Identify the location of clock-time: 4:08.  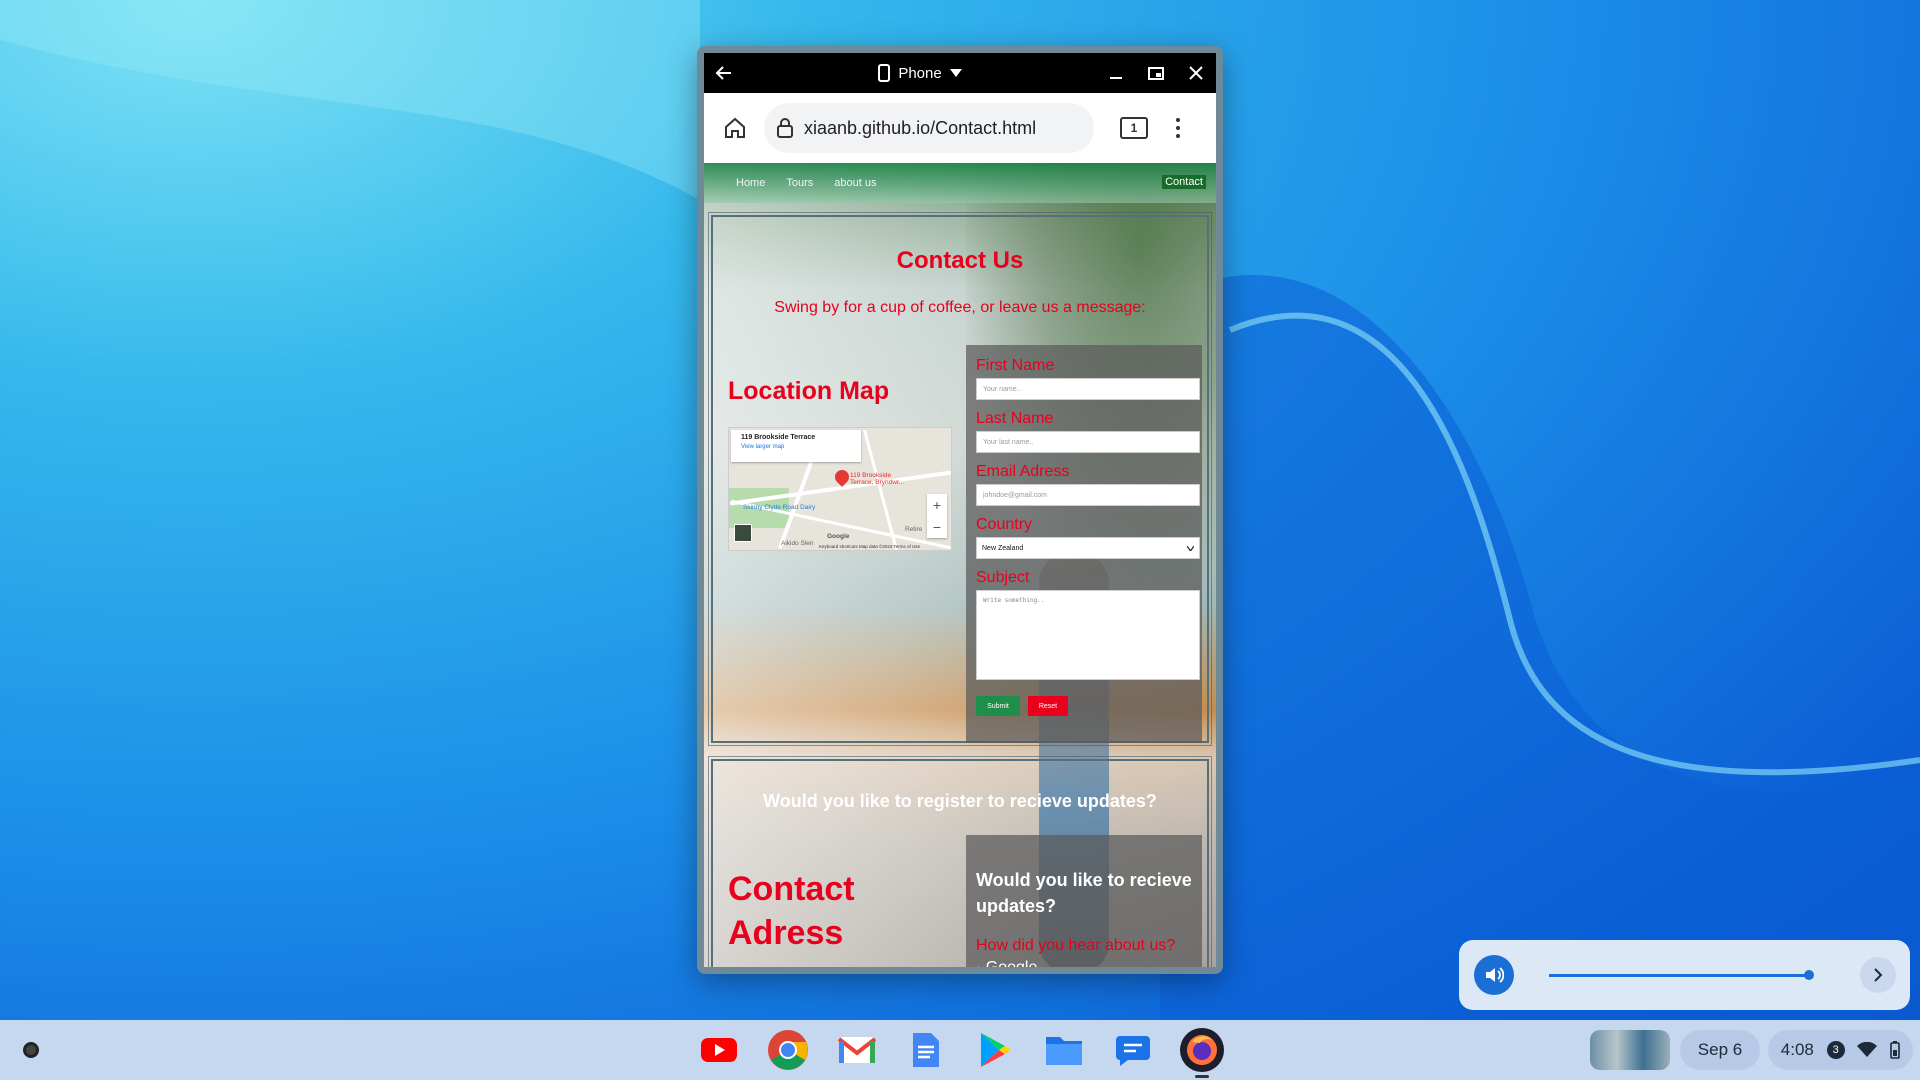
(1797, 1049).